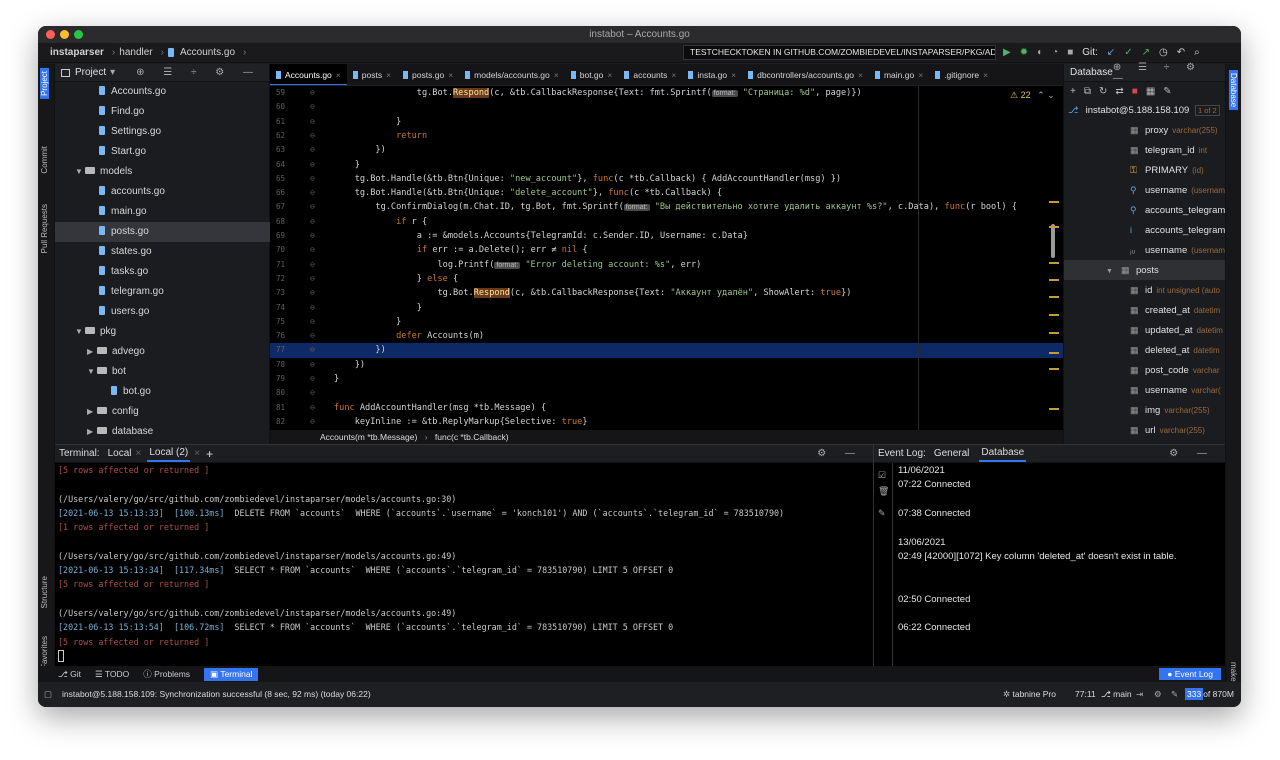  What do you see at coordinates (162, 432) in the screenshot?
I see `project-tree-item: ▶ database` at bounding box center [162, 432].